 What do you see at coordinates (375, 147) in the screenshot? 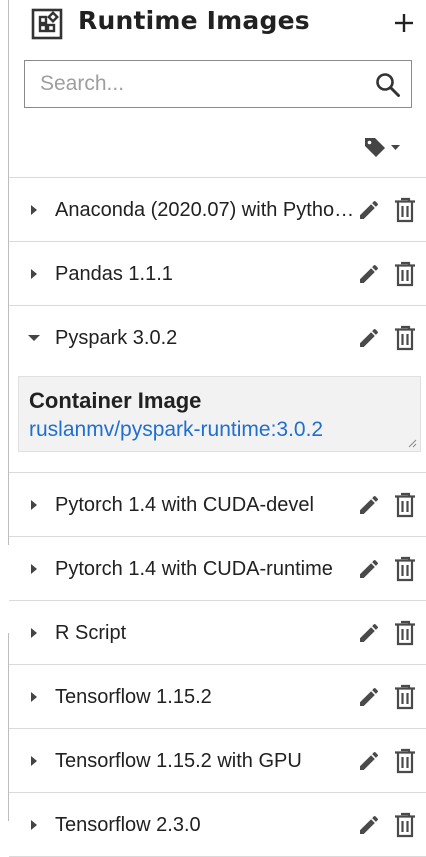
I see `tag-icon` at bounding box center [375, 147].